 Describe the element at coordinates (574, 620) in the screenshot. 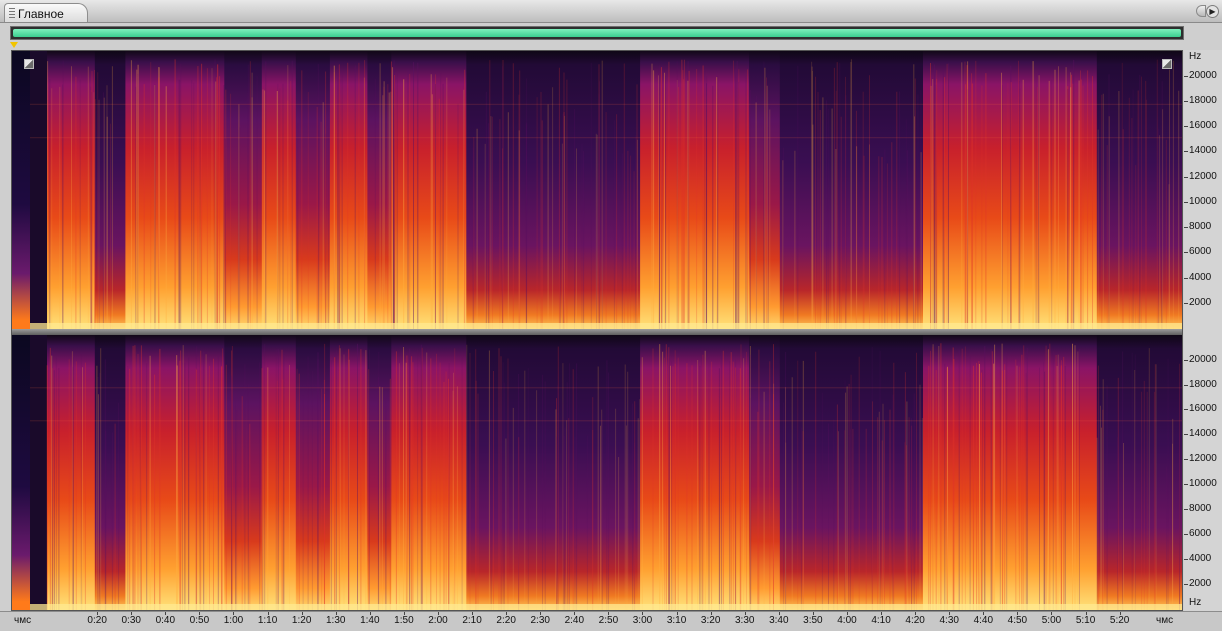

I see `time-label: 2:40` at that location.